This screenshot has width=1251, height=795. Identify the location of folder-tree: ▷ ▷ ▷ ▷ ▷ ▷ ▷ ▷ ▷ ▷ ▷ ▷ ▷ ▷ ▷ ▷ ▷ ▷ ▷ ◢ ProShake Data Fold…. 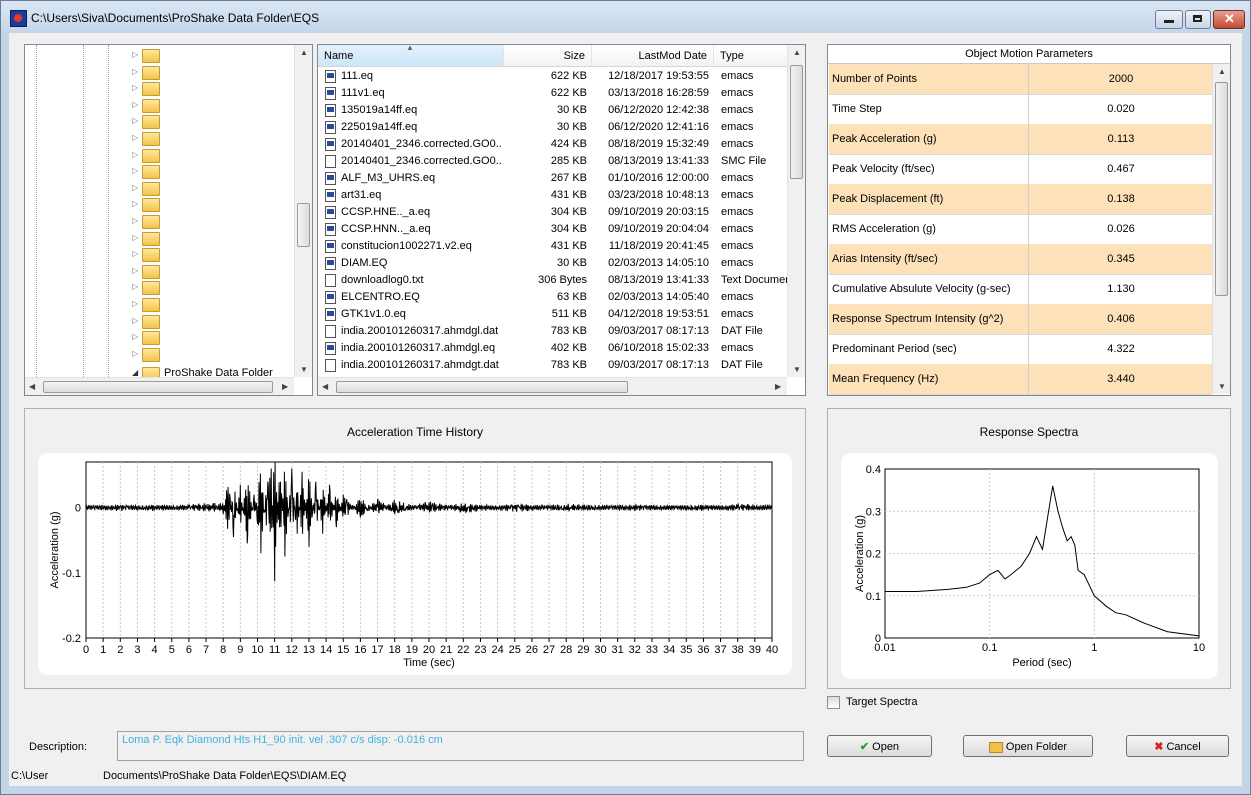
(168, 220).